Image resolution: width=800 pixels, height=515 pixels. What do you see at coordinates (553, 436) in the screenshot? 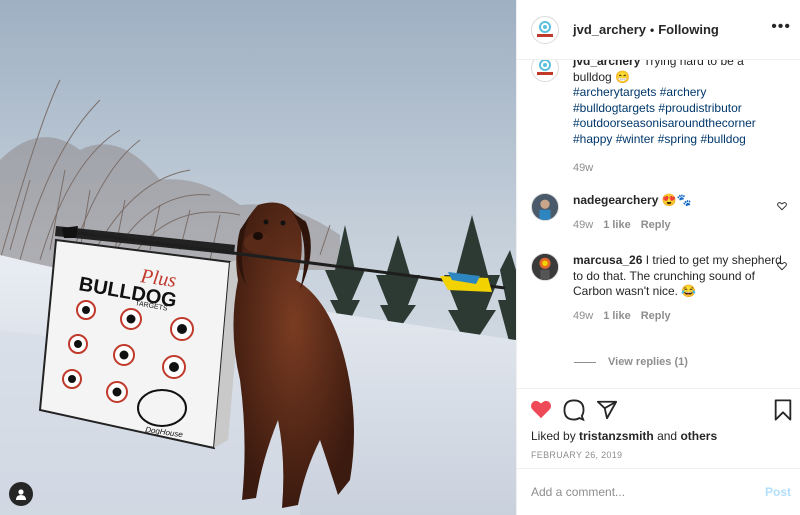
I see `likes-prefix: Liked by` at bounding box center [553, 436].